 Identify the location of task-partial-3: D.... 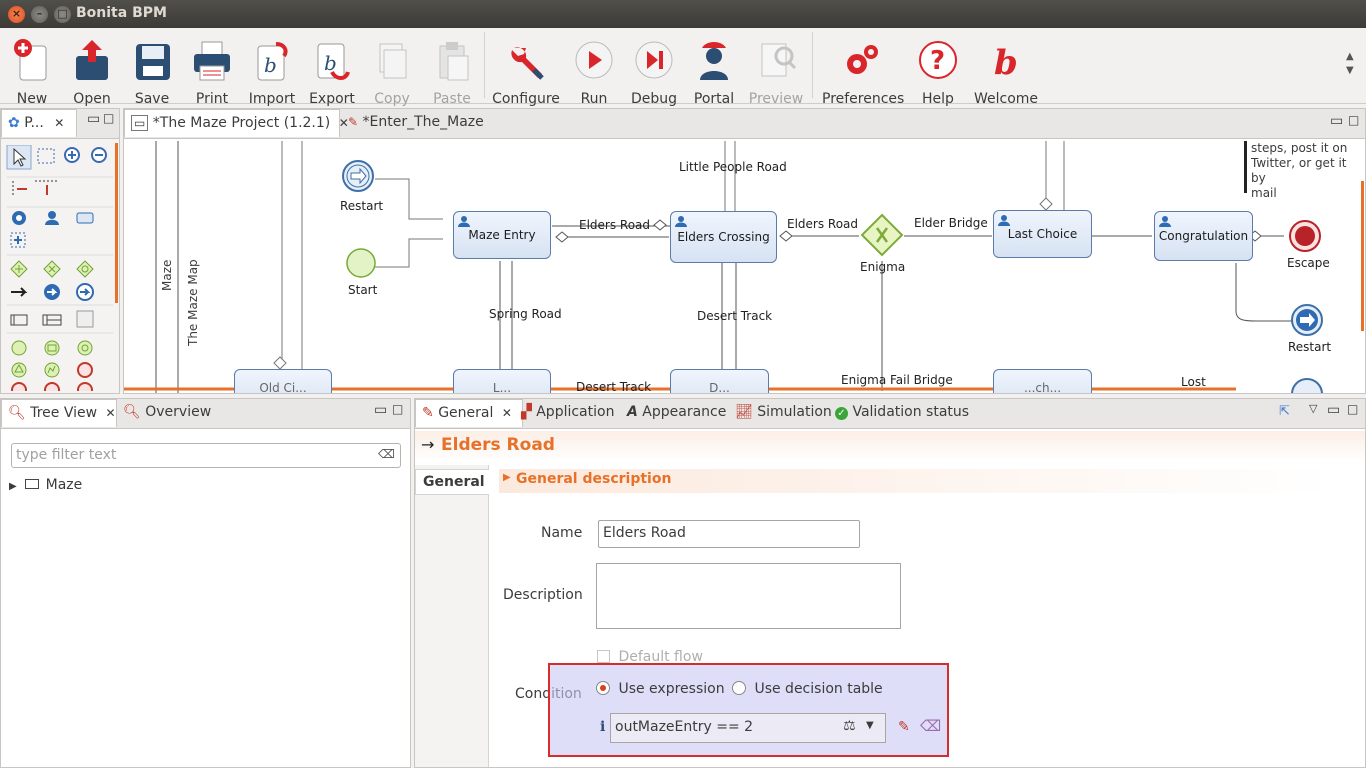
(719, 381).